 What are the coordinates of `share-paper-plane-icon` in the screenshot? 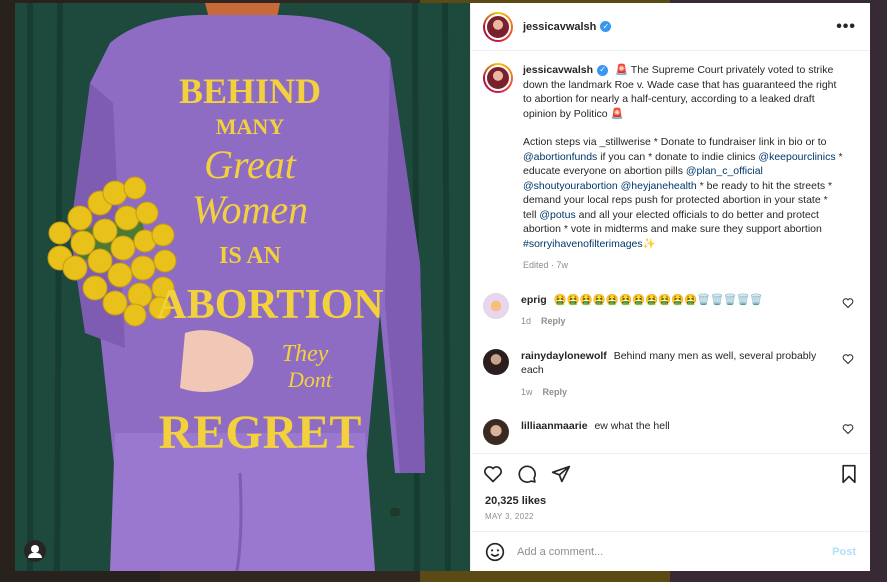 It's located at (561, 474).